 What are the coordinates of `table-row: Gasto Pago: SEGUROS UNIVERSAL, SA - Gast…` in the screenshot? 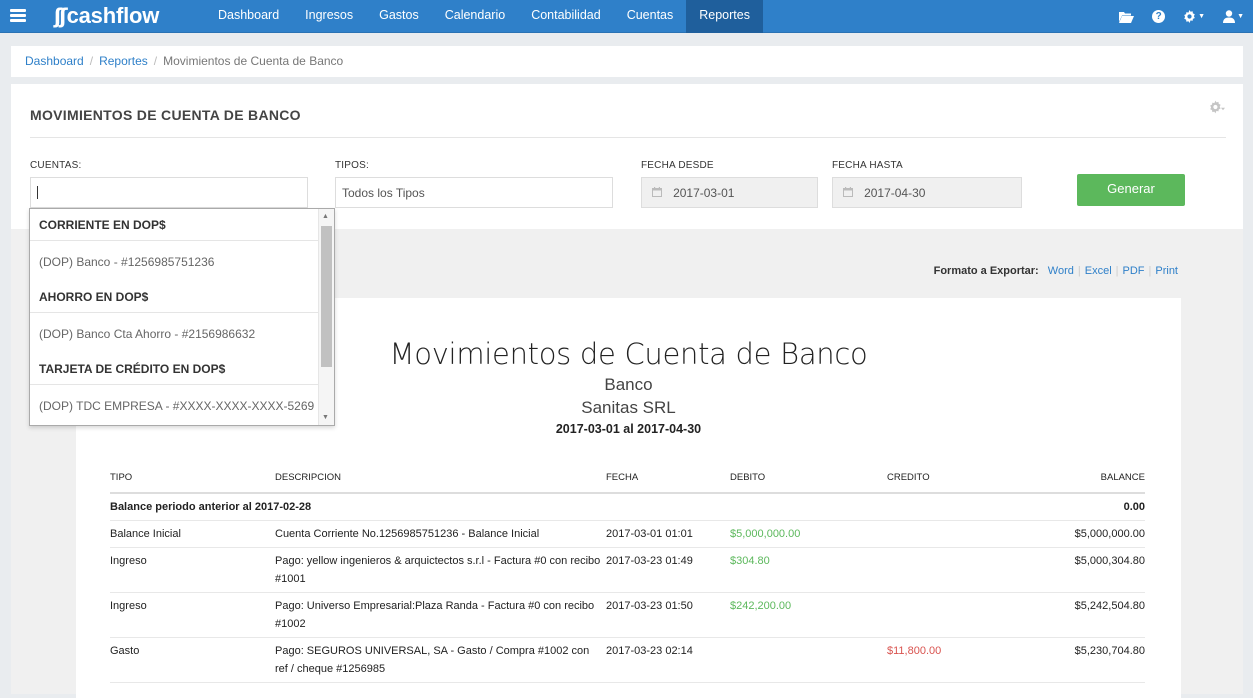 It's located at (627, 660).